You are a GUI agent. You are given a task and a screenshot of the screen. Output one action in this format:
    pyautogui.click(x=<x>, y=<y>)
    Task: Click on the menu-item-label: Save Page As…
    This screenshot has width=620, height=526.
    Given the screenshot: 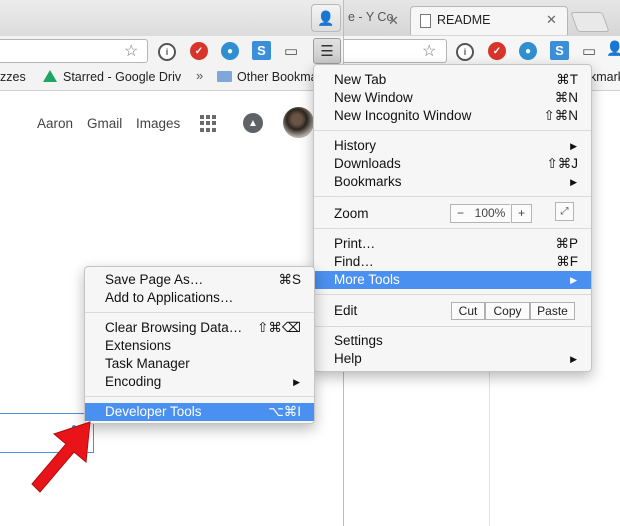 What is the action you would take?
    pyautogui.click(x=154, y=279)
    